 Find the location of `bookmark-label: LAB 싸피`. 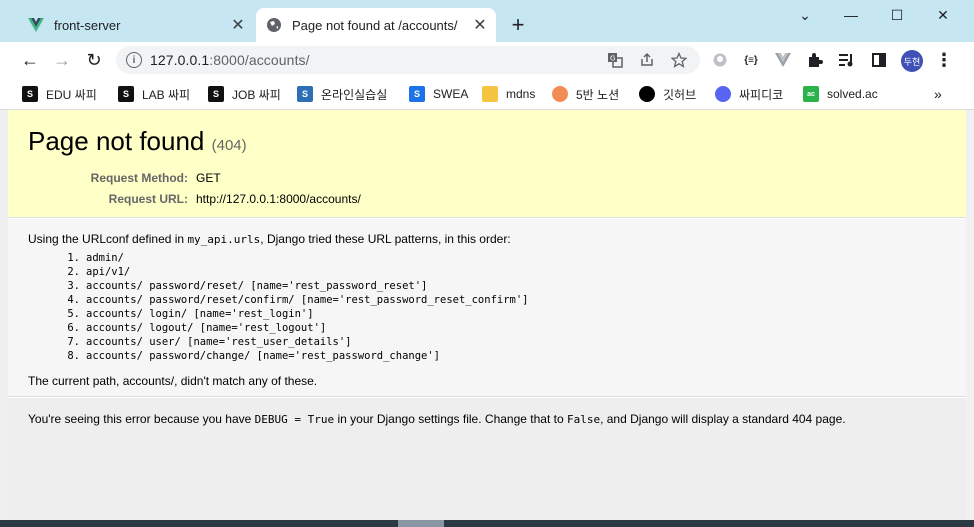

bookmark-label: LAB 싸피 is located at coordinates (166, 94).